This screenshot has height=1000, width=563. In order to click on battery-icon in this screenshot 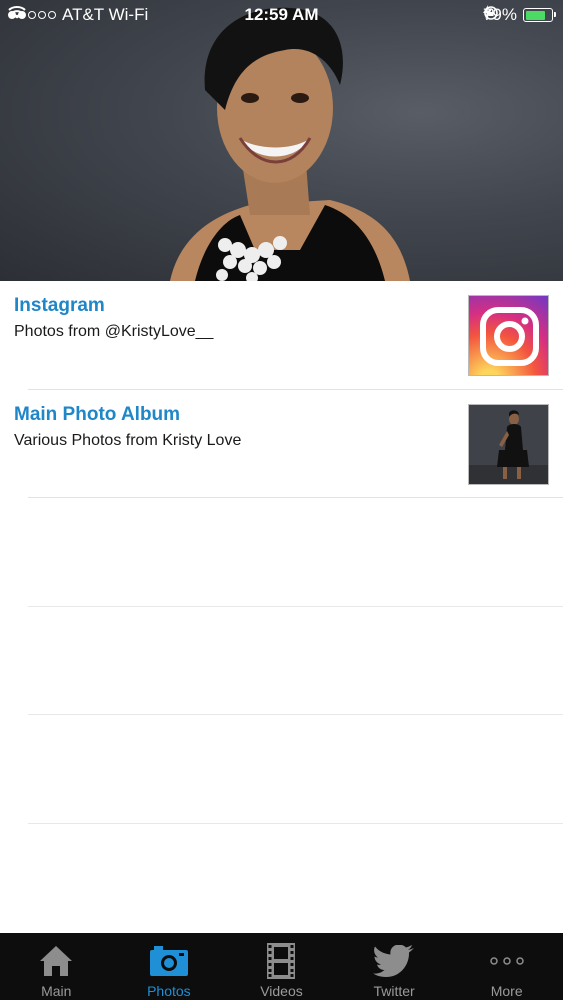, I will do `click(539, 15)`.